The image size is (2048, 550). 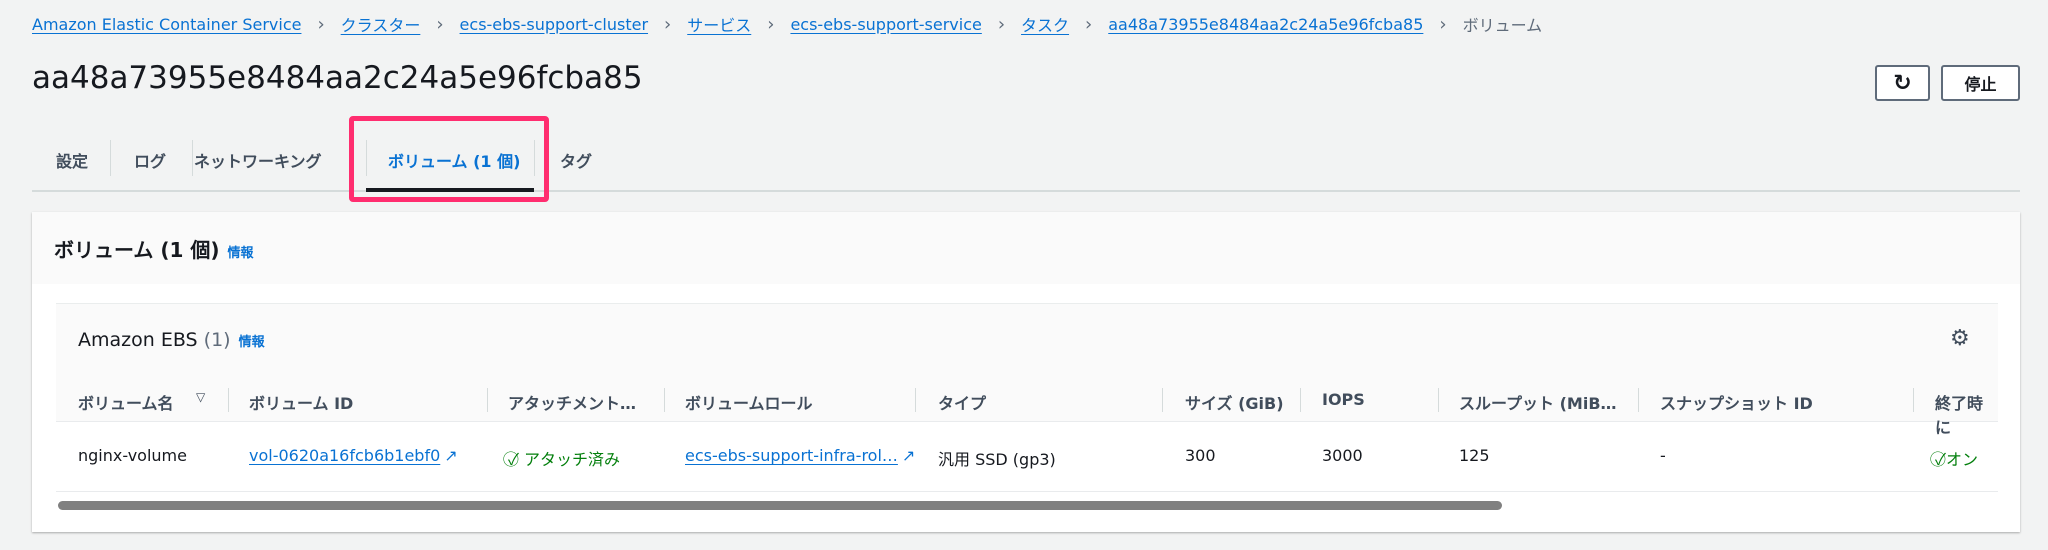 What do you see at coordinates (72, 160) in the screenshot?
I see `tab-settings: 設定` at bounding box center [72, 160].